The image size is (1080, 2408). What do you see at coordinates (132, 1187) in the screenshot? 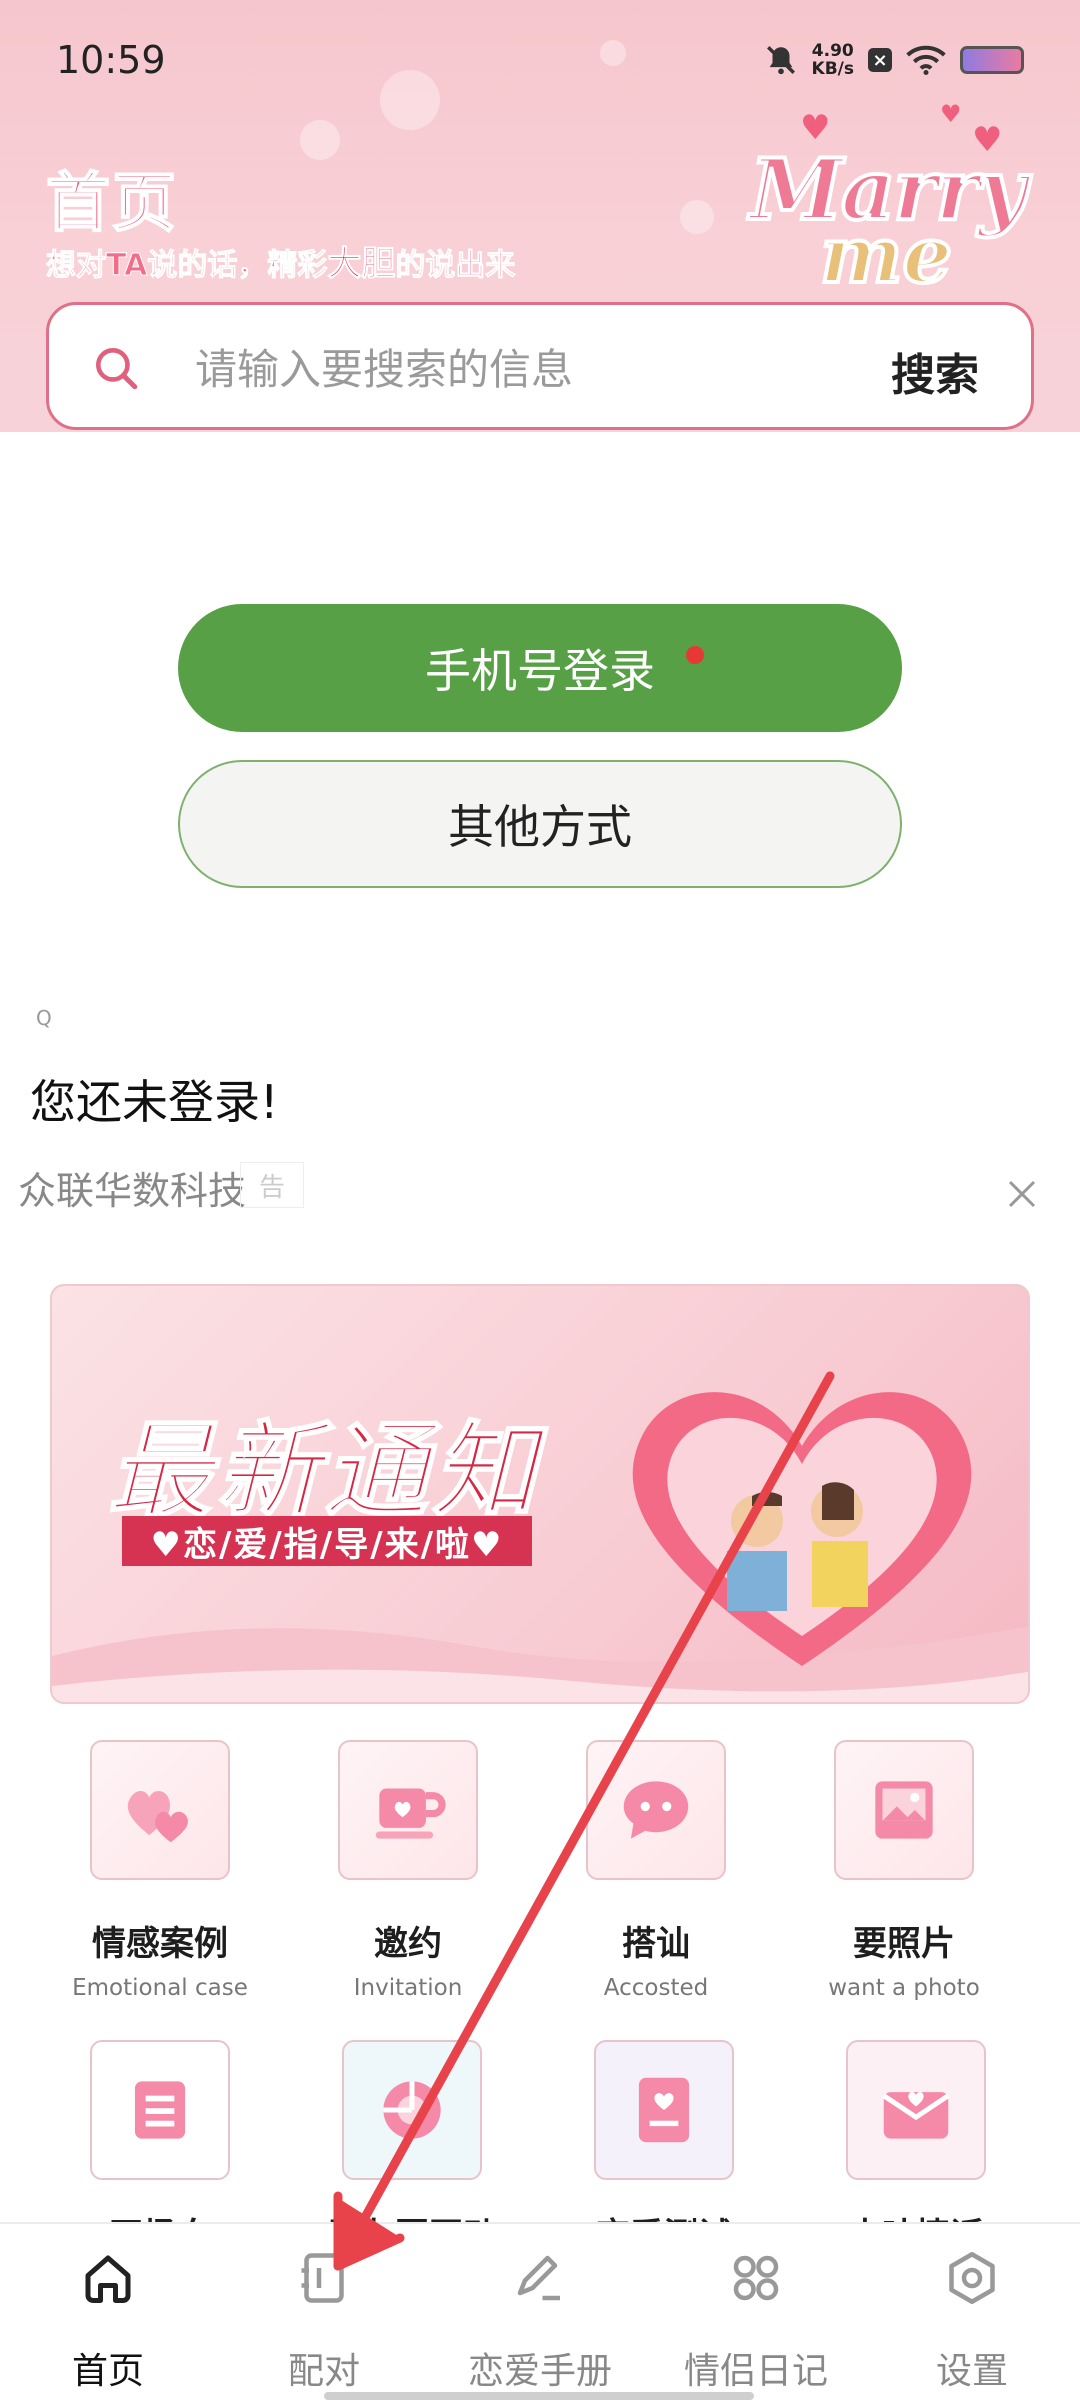
I see `ad-advertiser: 众联华数科技` at bounding box center [132, 1187].